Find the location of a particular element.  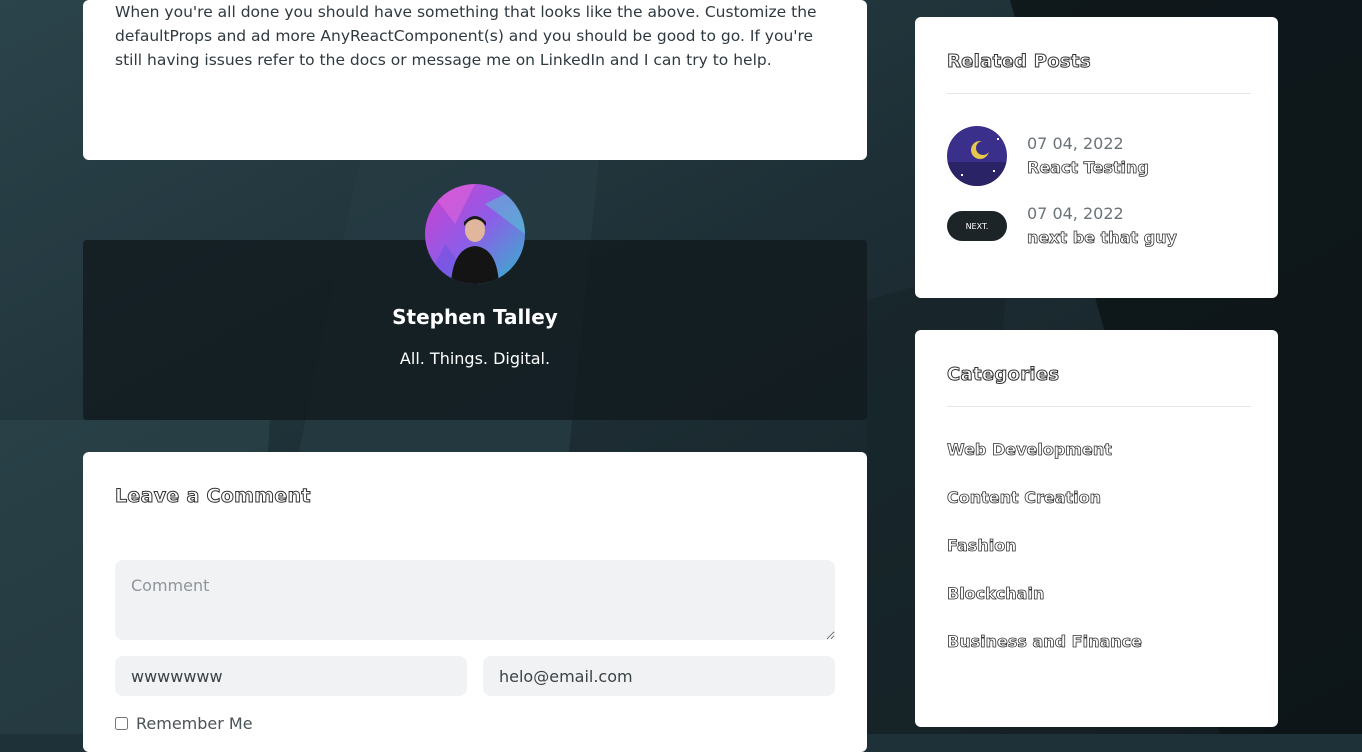

post-title-link: React Testing is located at coordinates (1088, 168).